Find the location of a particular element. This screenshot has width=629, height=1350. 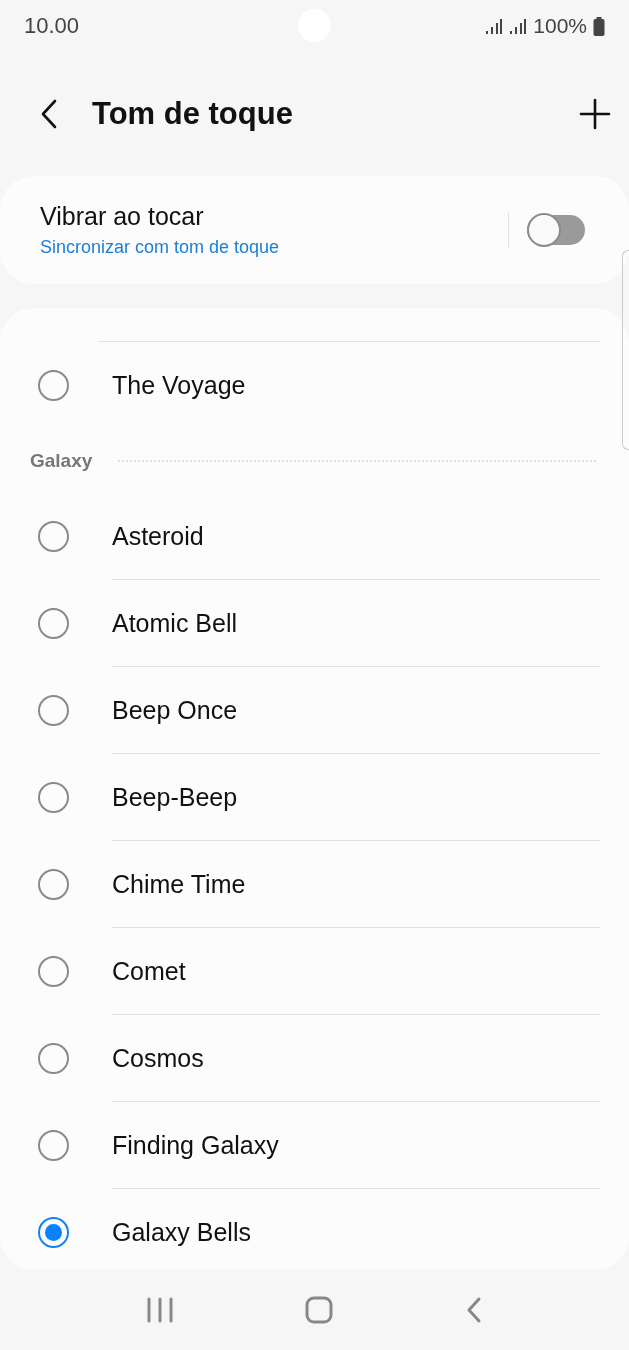

page-title: Tom de toque is located at coordinates (192, 114).